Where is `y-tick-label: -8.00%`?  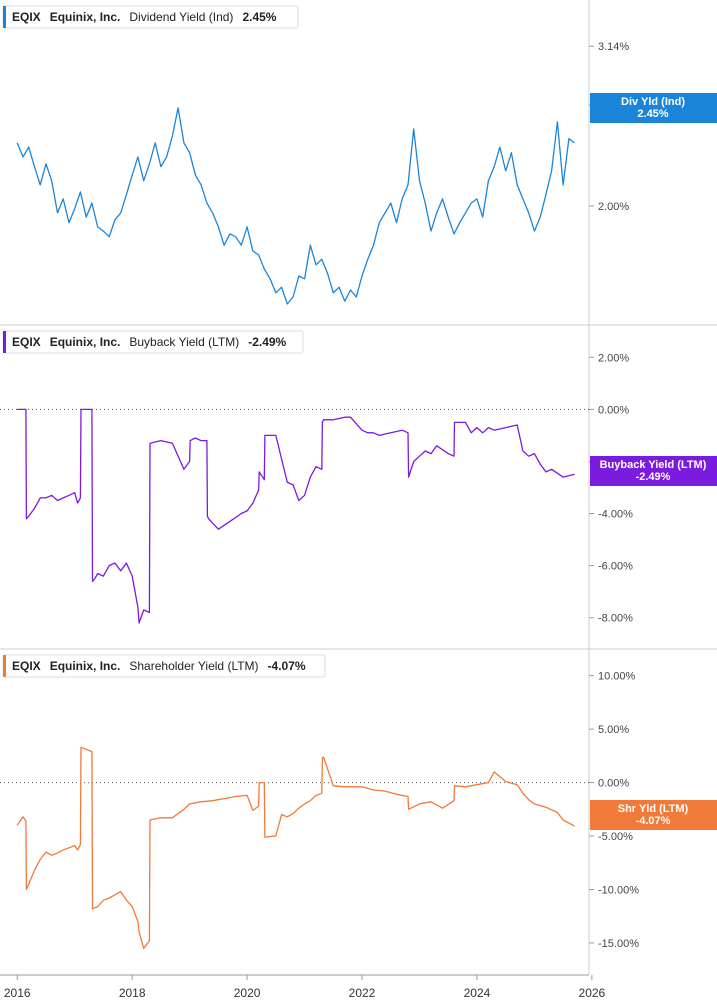 y-tick-label: -8.00% is located at coordinates (615, 619).